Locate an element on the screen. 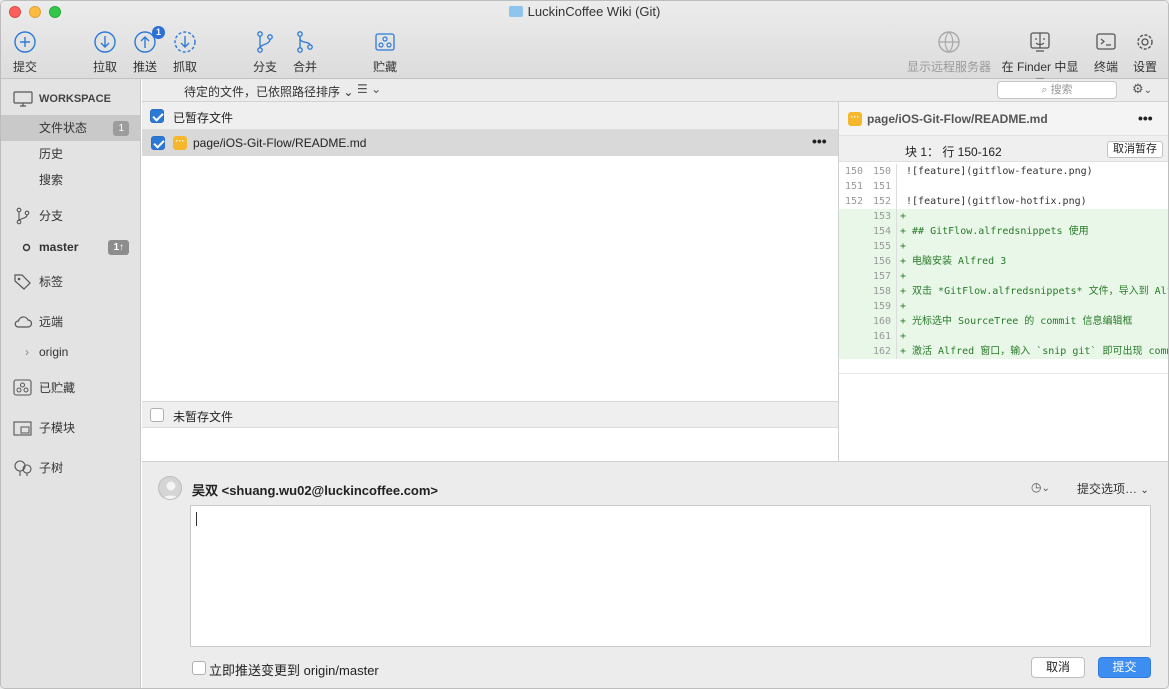  cancel-button: 取消 is located at coordinates (1058, 667).